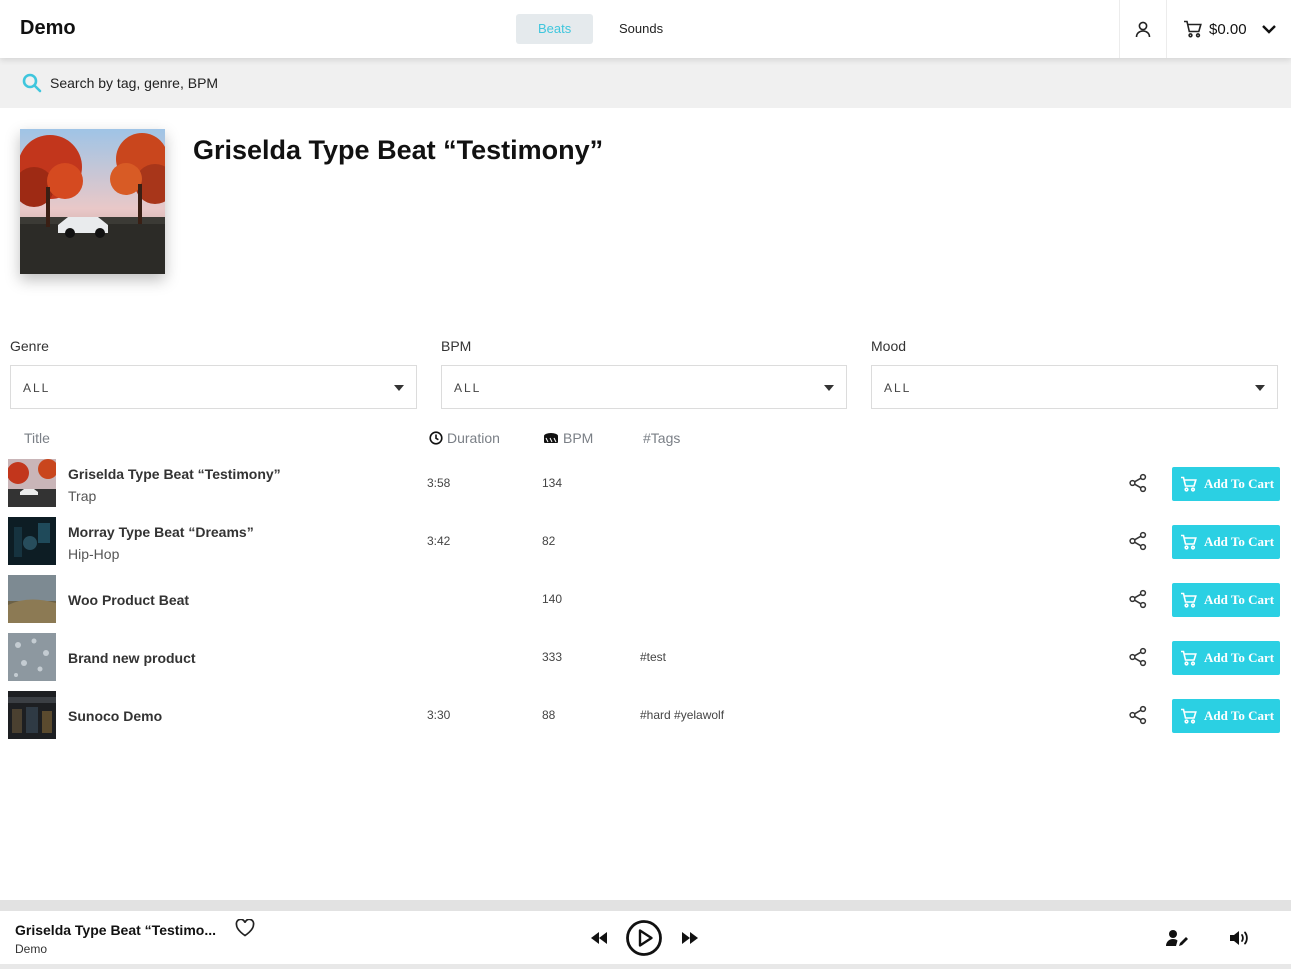  What do you see at coordinates (245, 928) in the screenshot?
I see `heart-icon` at bounding box center [245, 928].